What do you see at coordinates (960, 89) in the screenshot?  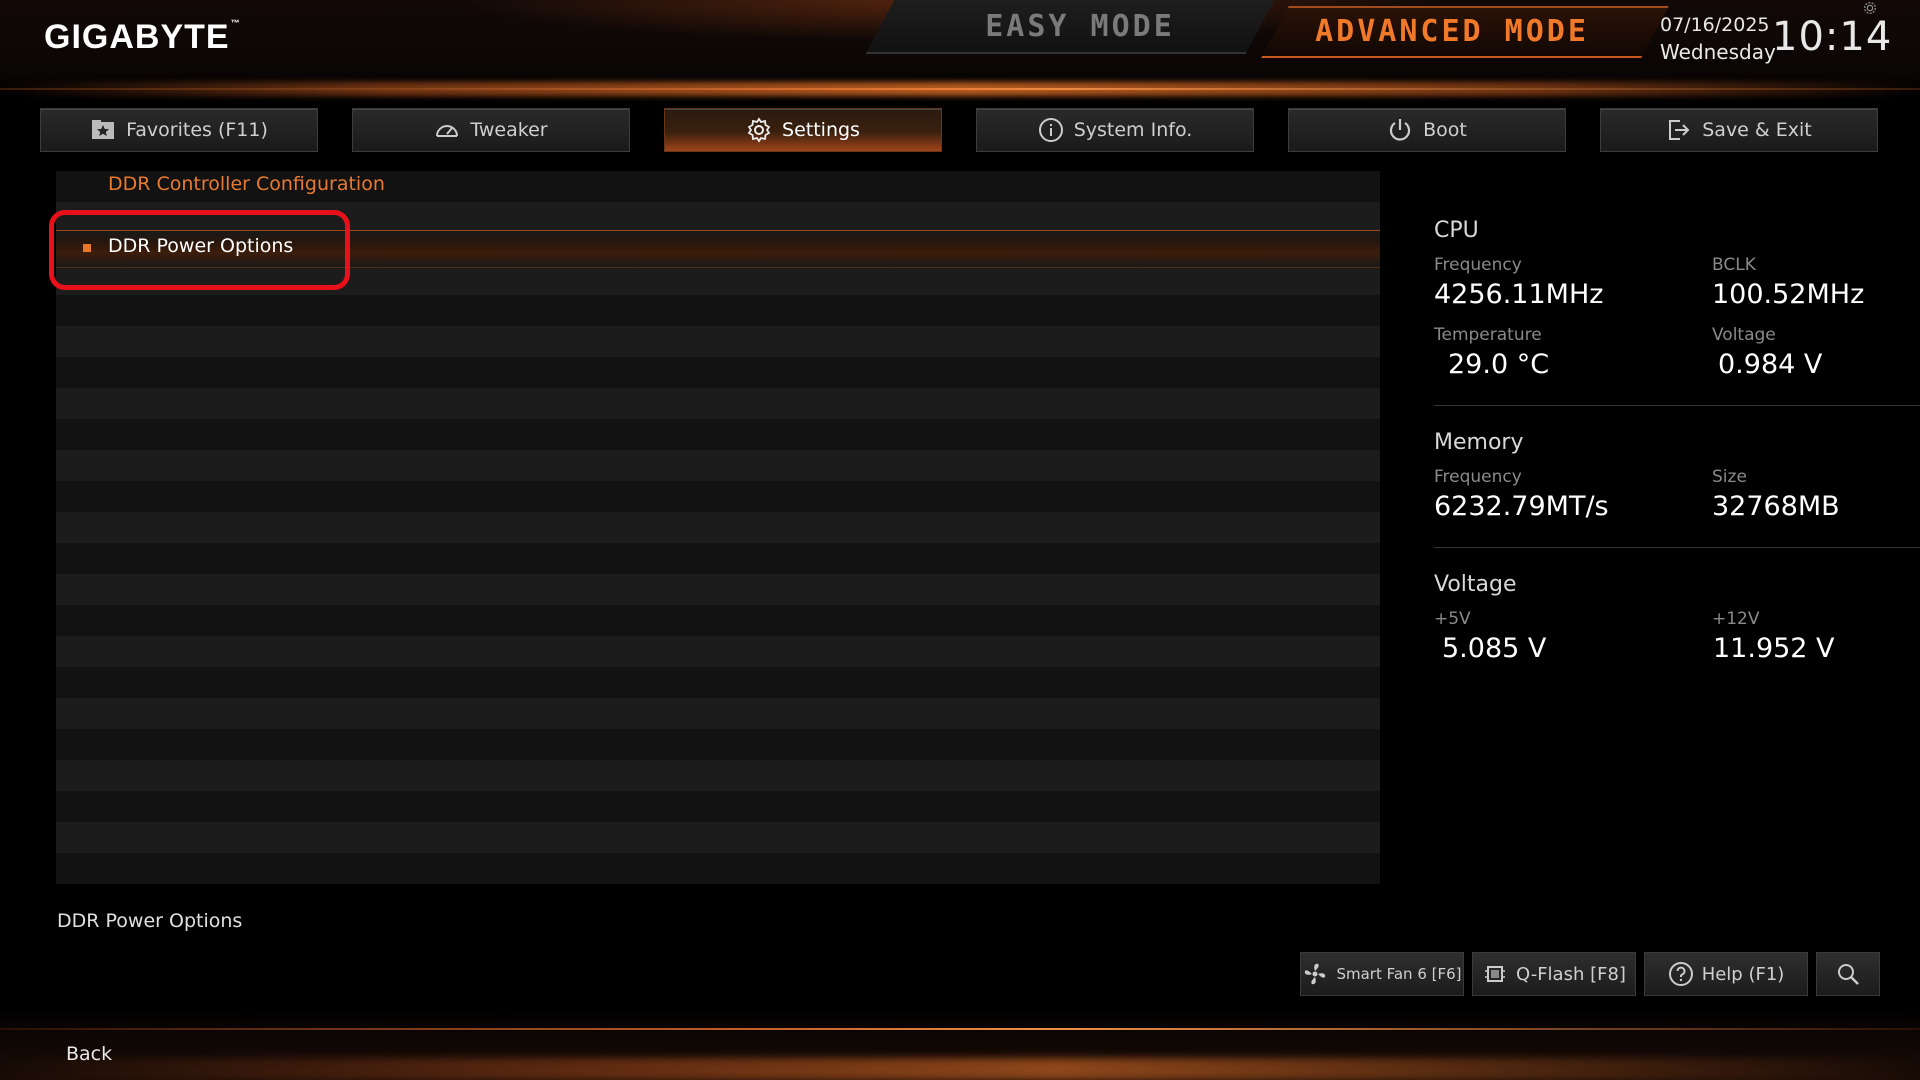 I see `header-accent-line` at bounding box center [960, 89].